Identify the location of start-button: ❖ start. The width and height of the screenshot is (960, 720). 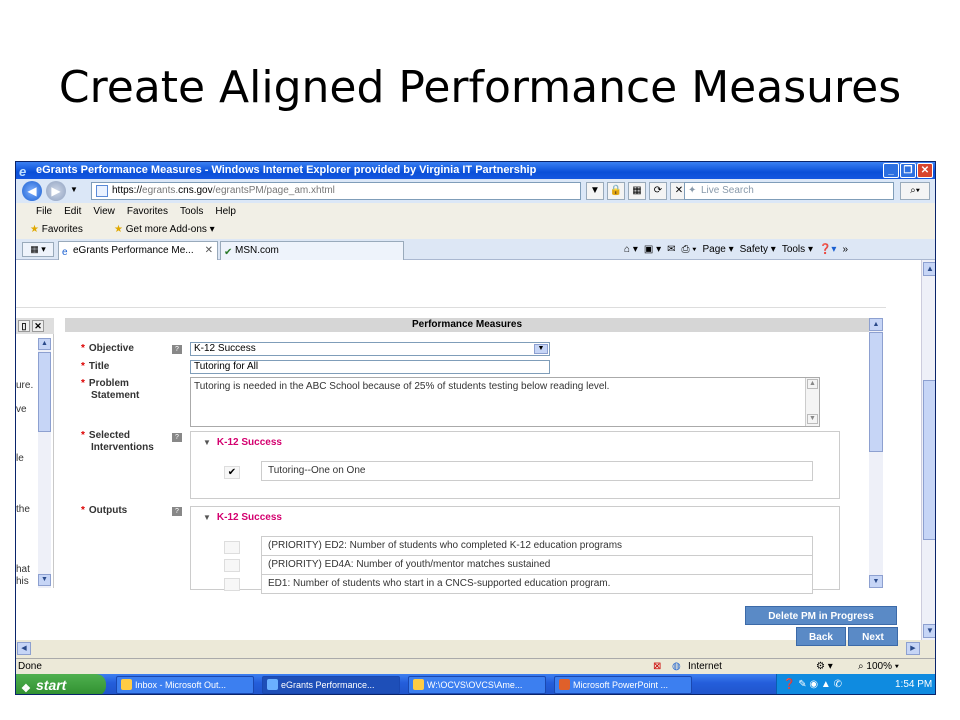
(61, 684).